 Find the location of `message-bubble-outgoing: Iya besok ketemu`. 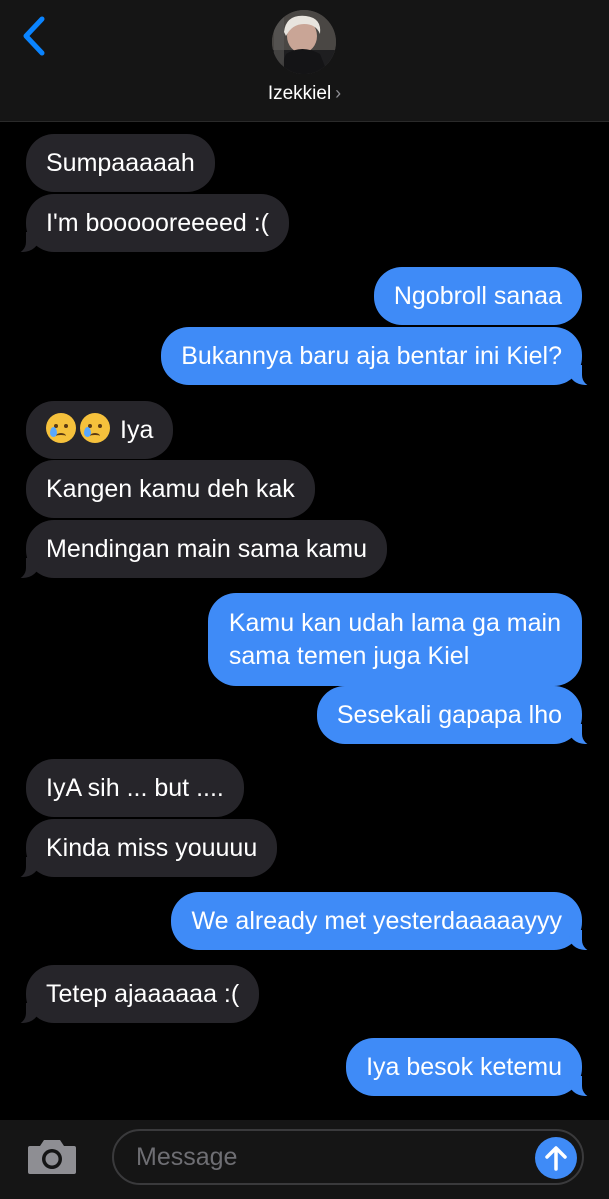

message-bubble-outgoing: Iya besok ketemu is located at coordinates (477, 1068).